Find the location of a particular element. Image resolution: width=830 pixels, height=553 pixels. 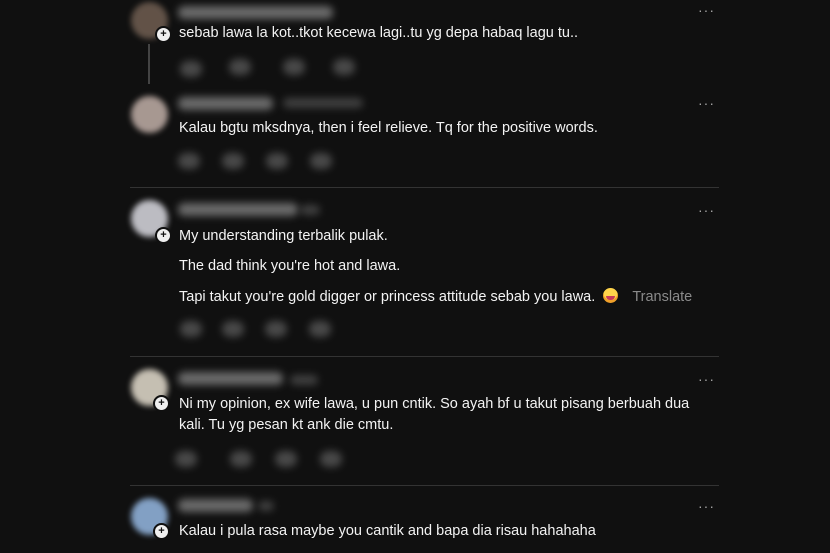

translate-link: Translate is located at coordinates (662, 297).